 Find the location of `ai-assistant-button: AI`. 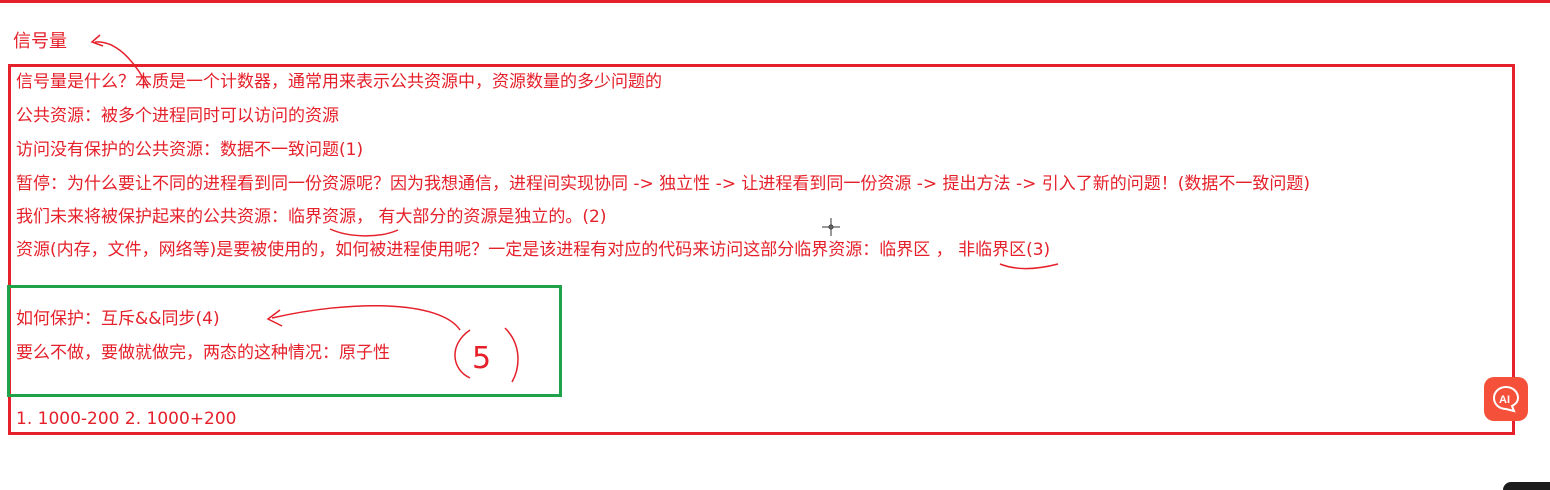

ai-assistant-button: AI is located at coordinates (1506, 399).